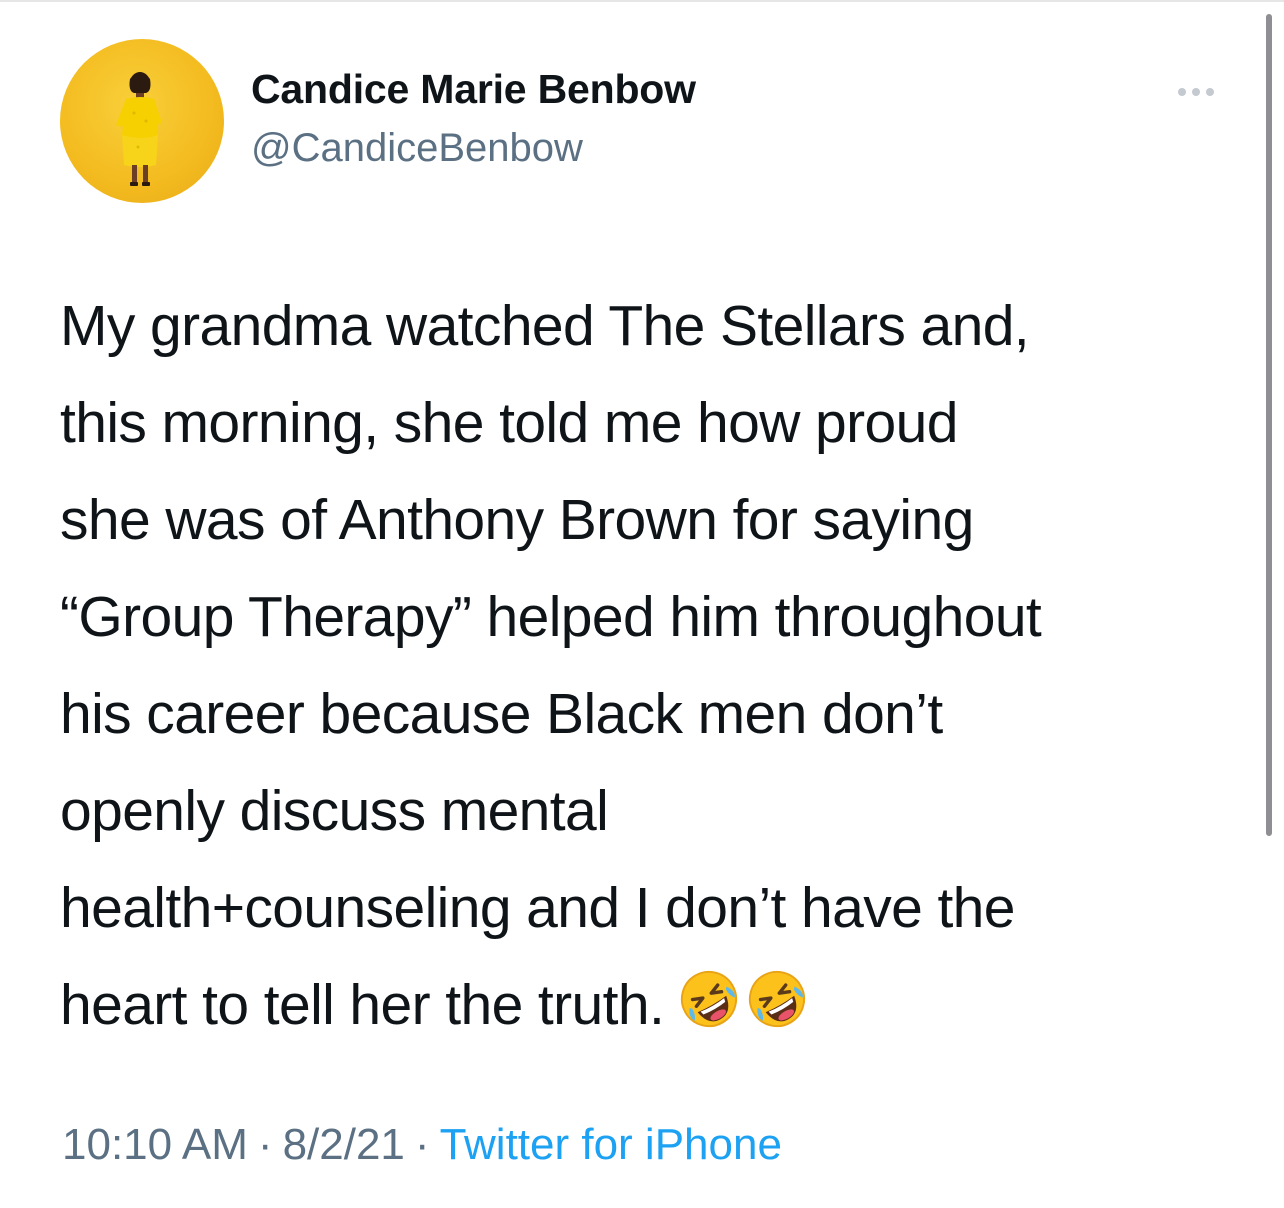 The image size is (1284, 1208). I want to click on emoji-group, so click(746, 1011).